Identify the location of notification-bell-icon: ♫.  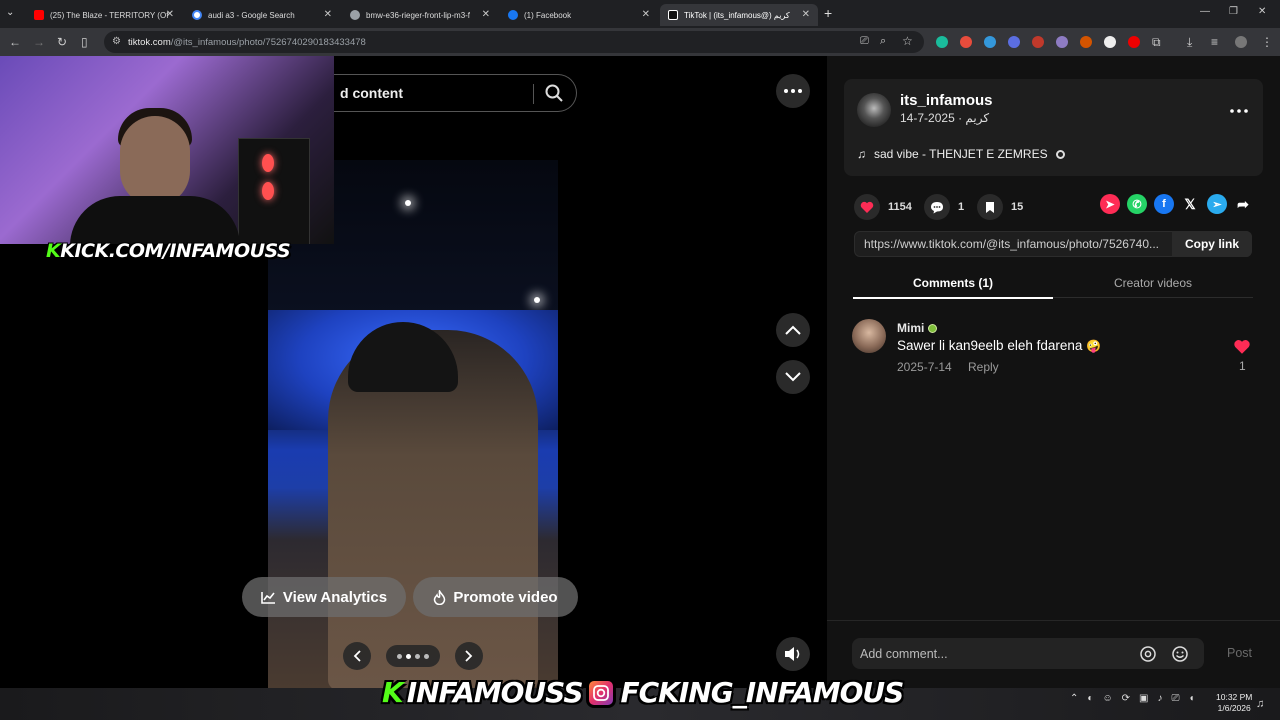
(1260, 704).